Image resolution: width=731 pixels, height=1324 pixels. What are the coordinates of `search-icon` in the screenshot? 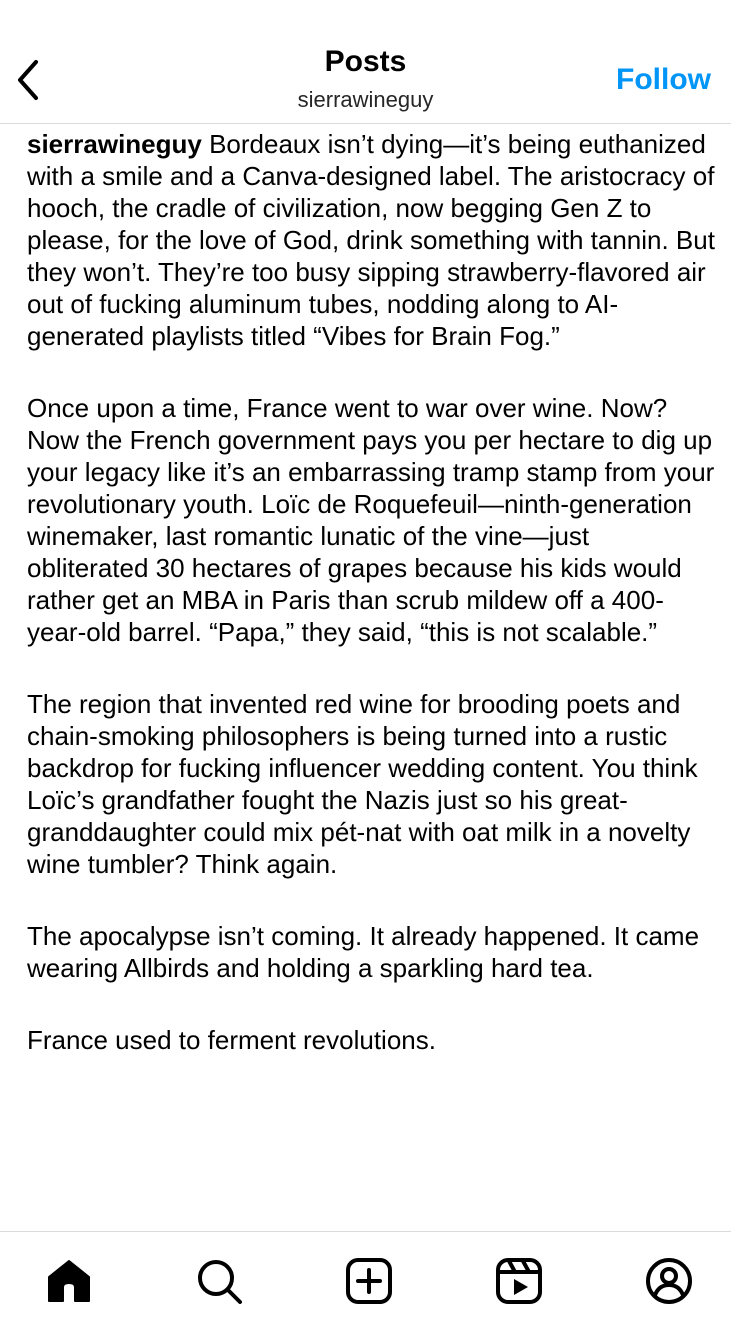 It's located at (220, 1282).